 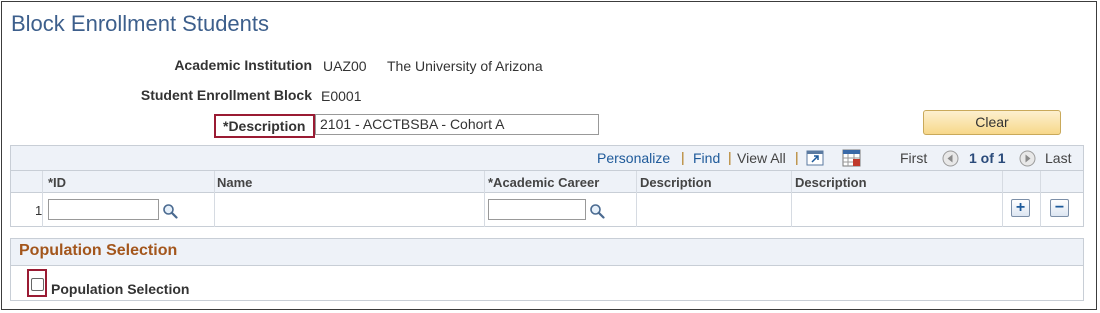 I want to click on next-row-icon, so click(x=1027, y=158).